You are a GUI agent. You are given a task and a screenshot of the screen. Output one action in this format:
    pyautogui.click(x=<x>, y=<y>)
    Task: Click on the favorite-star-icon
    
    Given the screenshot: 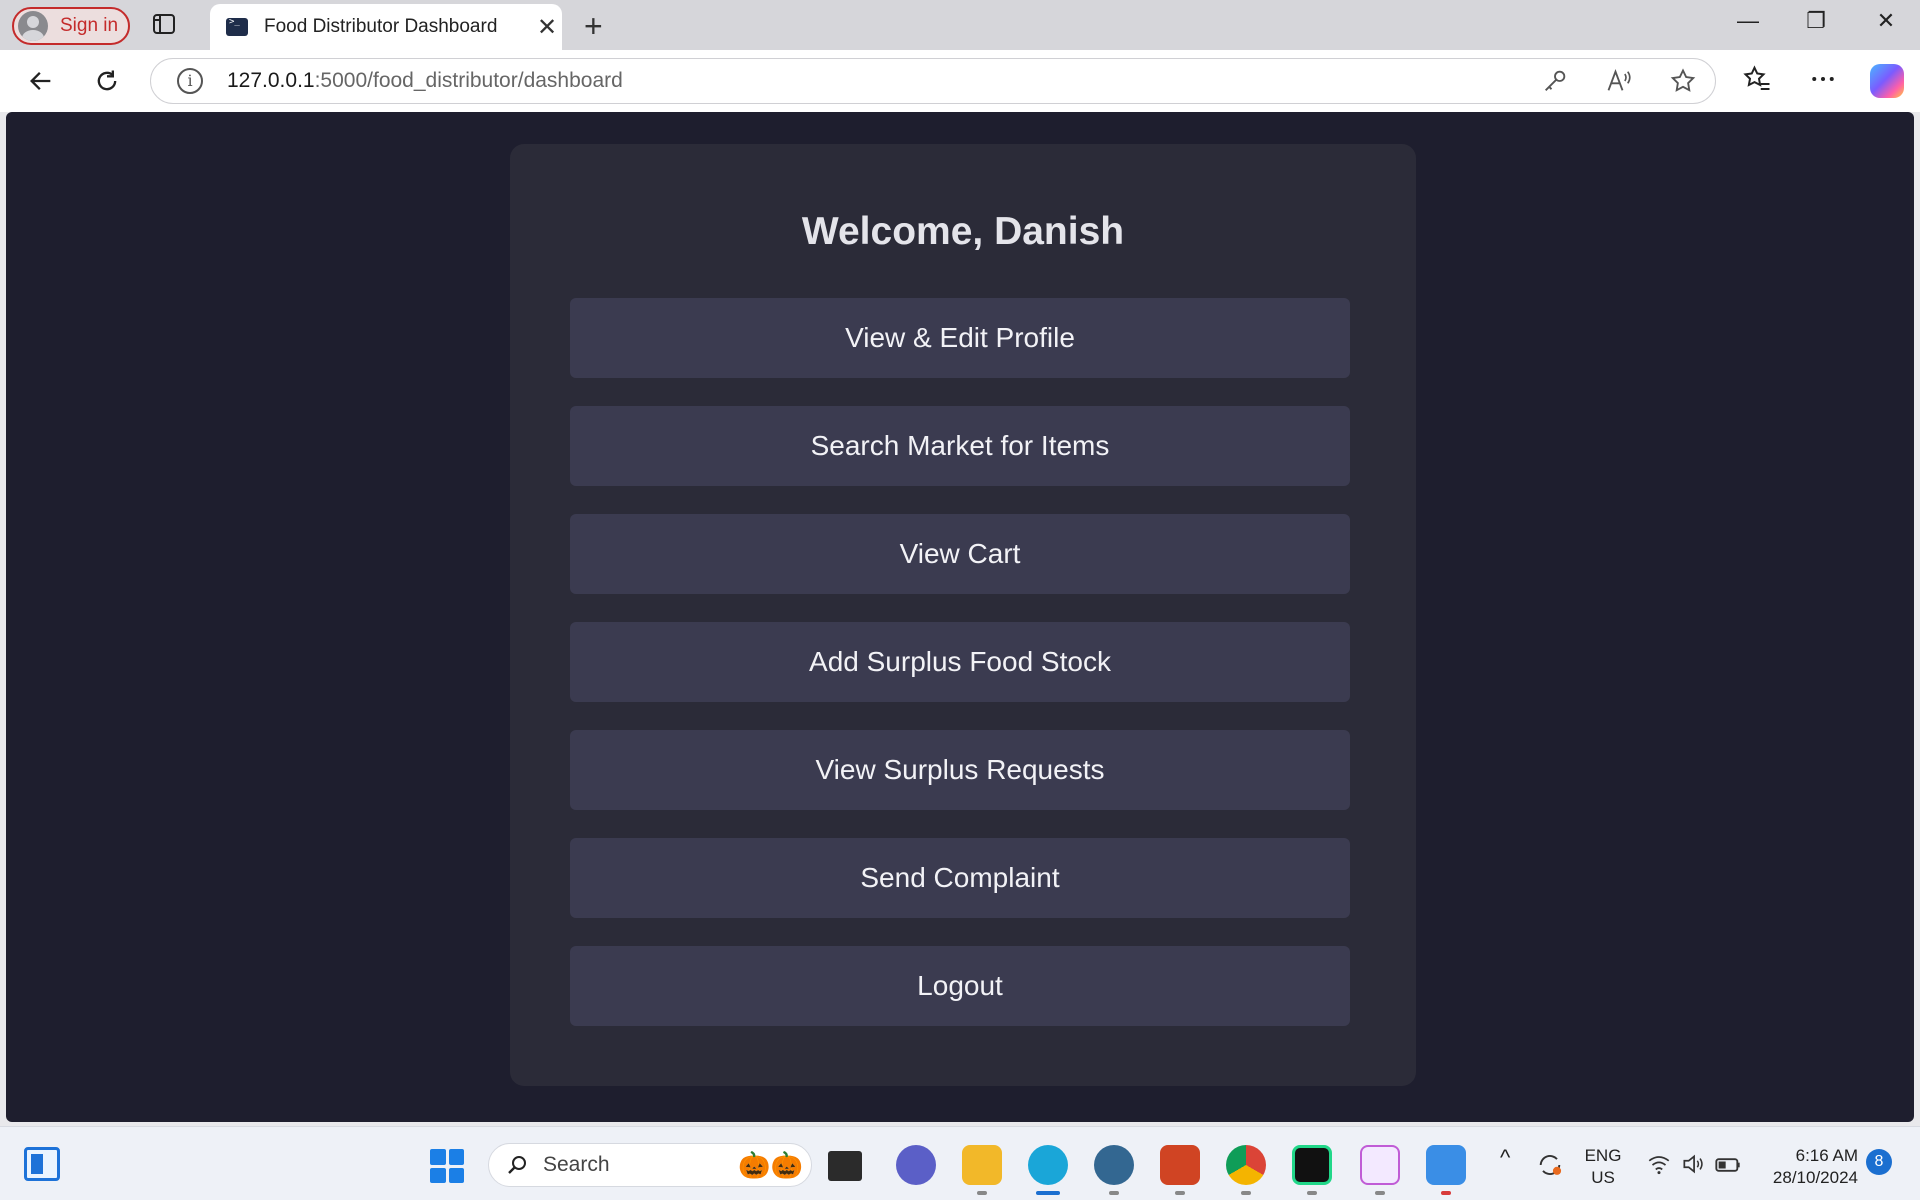 What is the action you would take?
    pyautogui.click(x=1683, y=83)
    